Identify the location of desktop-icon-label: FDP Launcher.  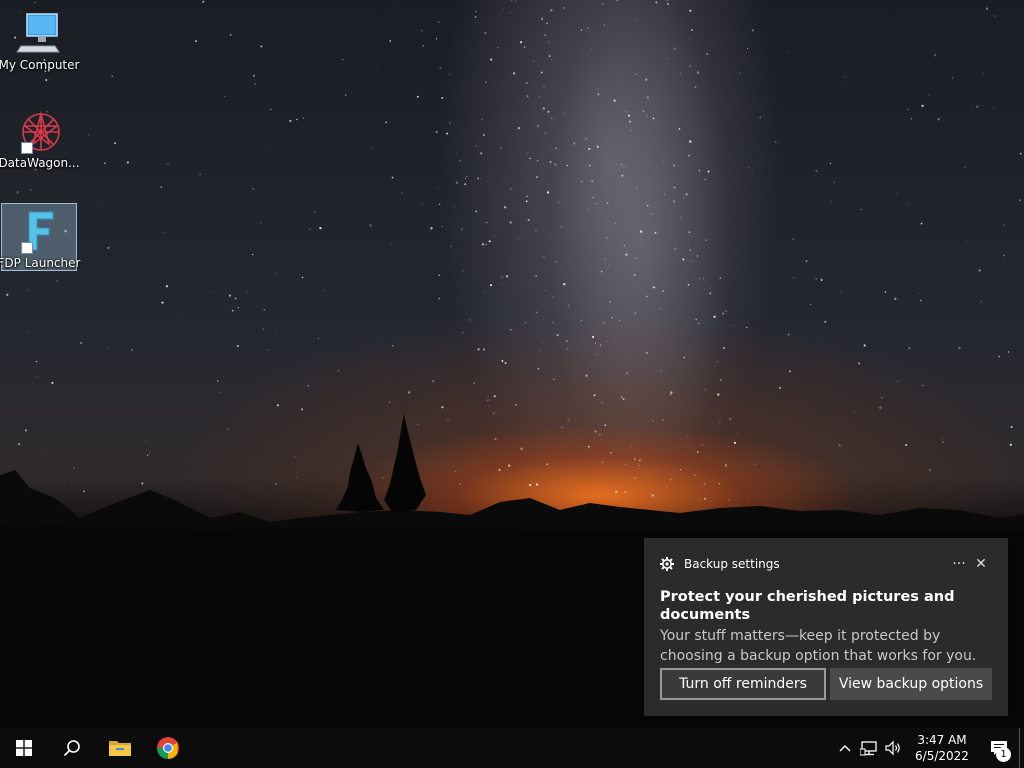
(40, 263).